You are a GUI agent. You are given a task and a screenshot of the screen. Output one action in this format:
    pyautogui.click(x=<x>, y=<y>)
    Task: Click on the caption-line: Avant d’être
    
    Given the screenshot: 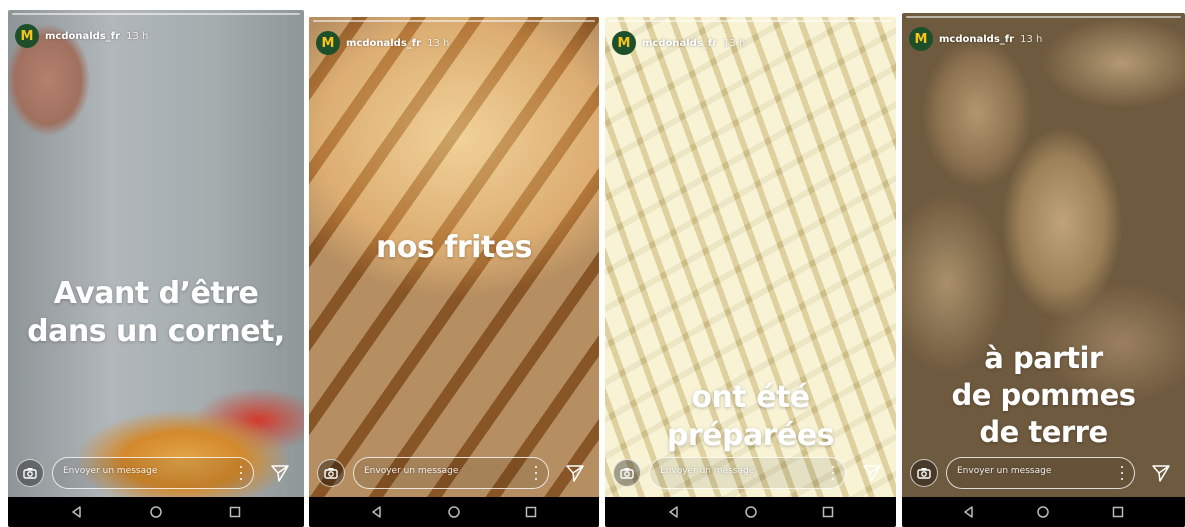 What is the action you would take?
    pyautogui.click(x=156, y=293)
    